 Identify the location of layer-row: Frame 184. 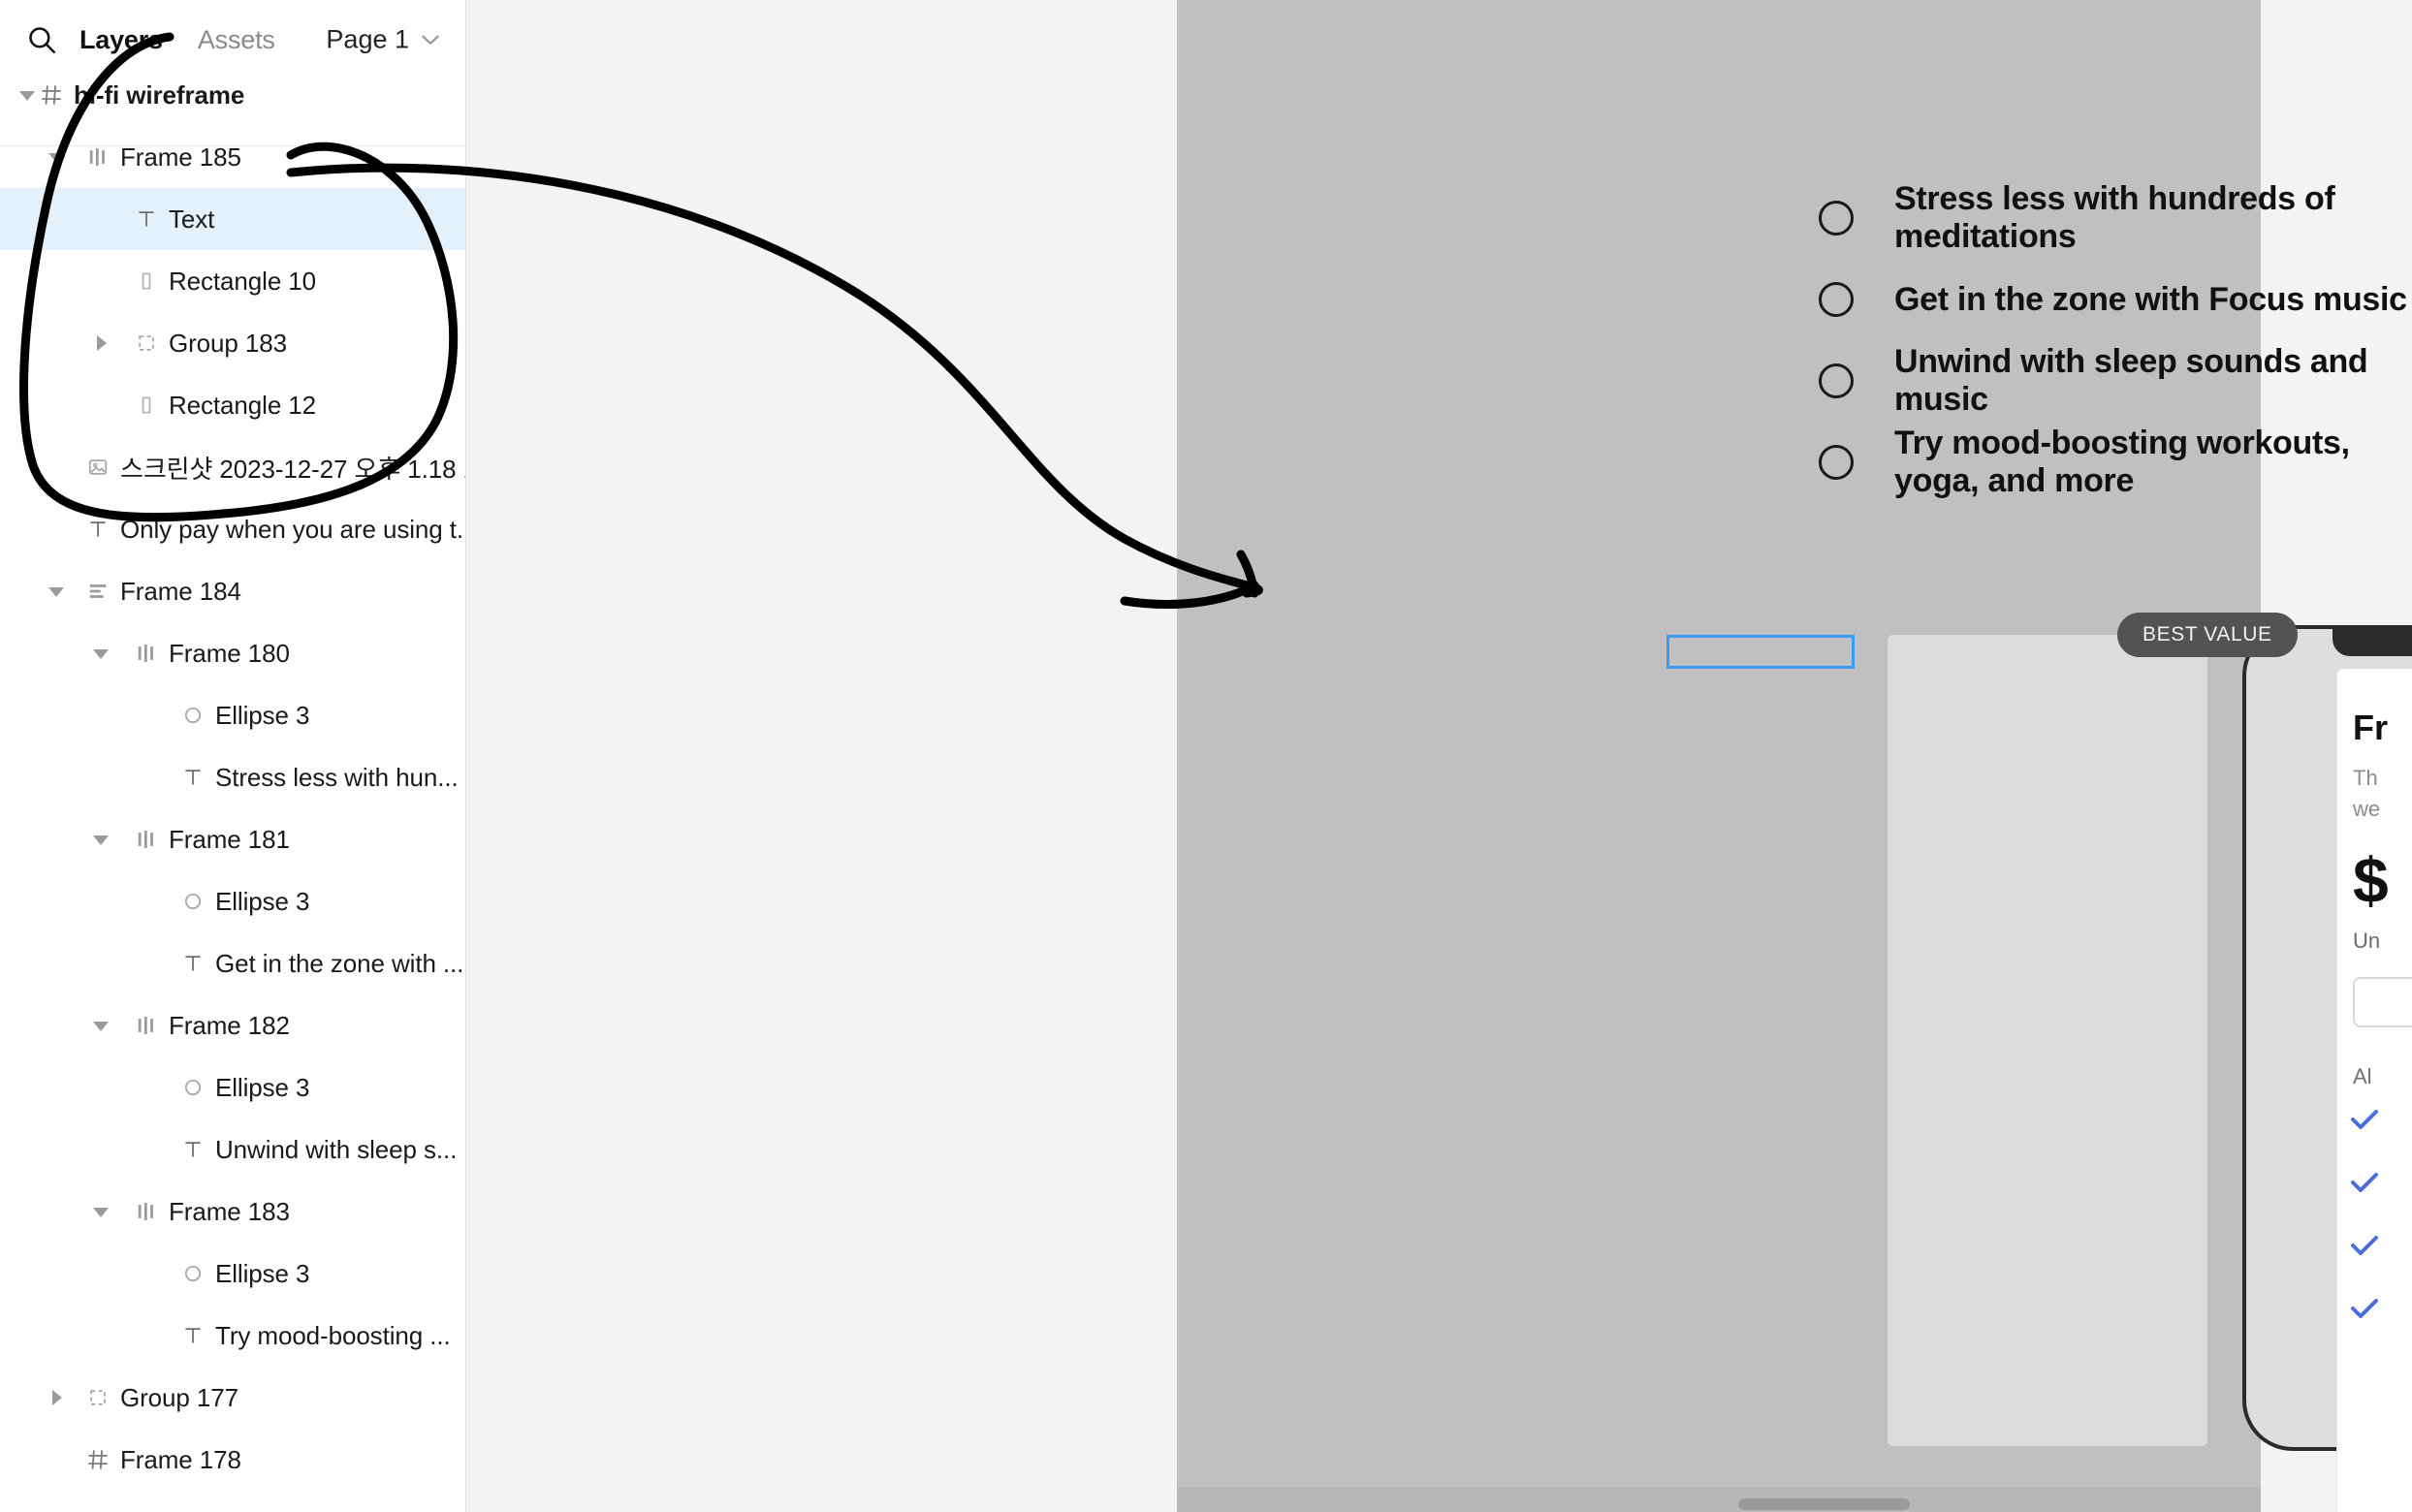
(232, 591).